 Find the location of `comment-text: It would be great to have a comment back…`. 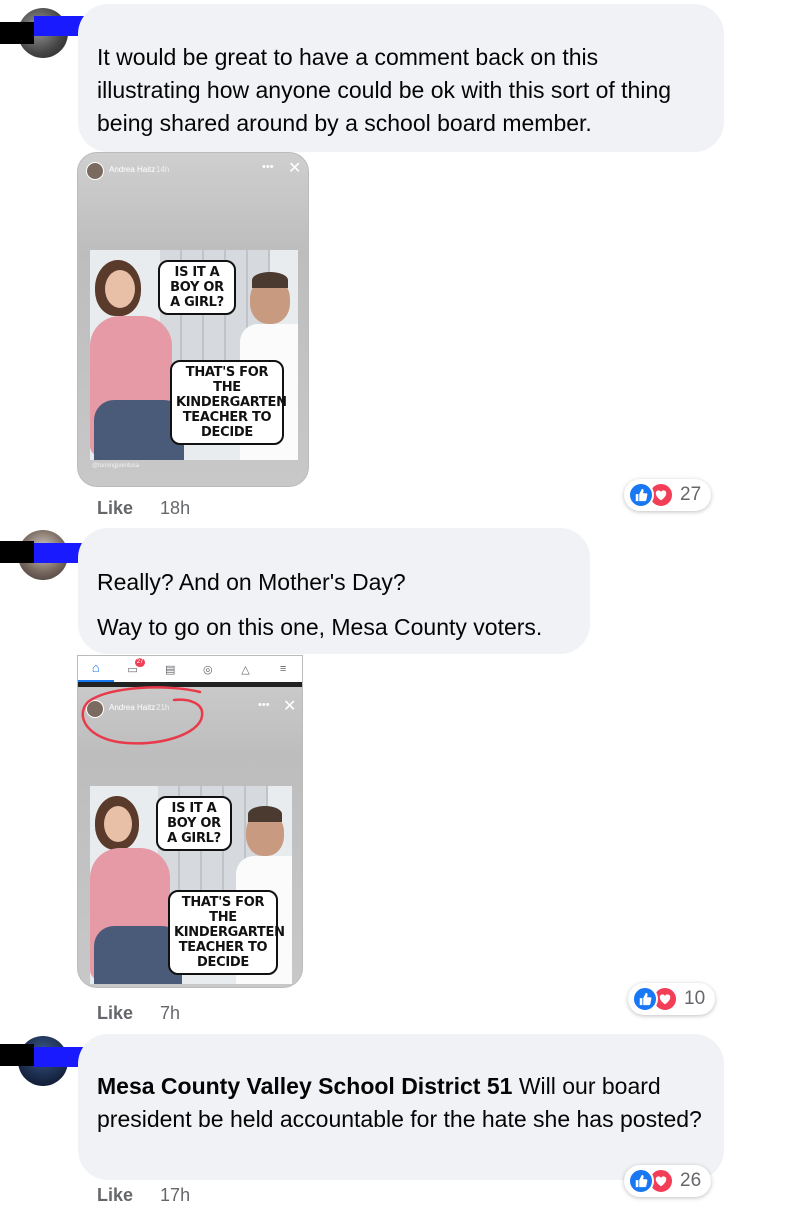

comment-text: It would be great to have a comment back… is located at coordinates (384, 90).